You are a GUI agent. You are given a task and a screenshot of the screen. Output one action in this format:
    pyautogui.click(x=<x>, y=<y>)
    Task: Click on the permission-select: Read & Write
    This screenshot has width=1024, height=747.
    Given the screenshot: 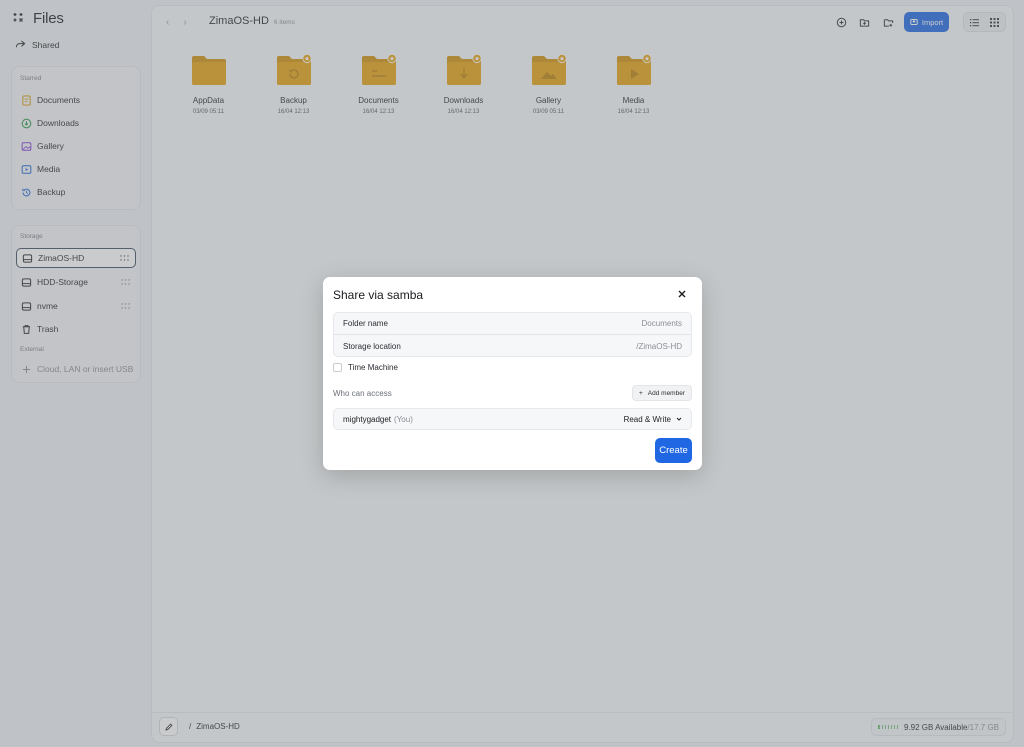 What is the action you would take?
    pyautogui.click(x=653, y=419)
    